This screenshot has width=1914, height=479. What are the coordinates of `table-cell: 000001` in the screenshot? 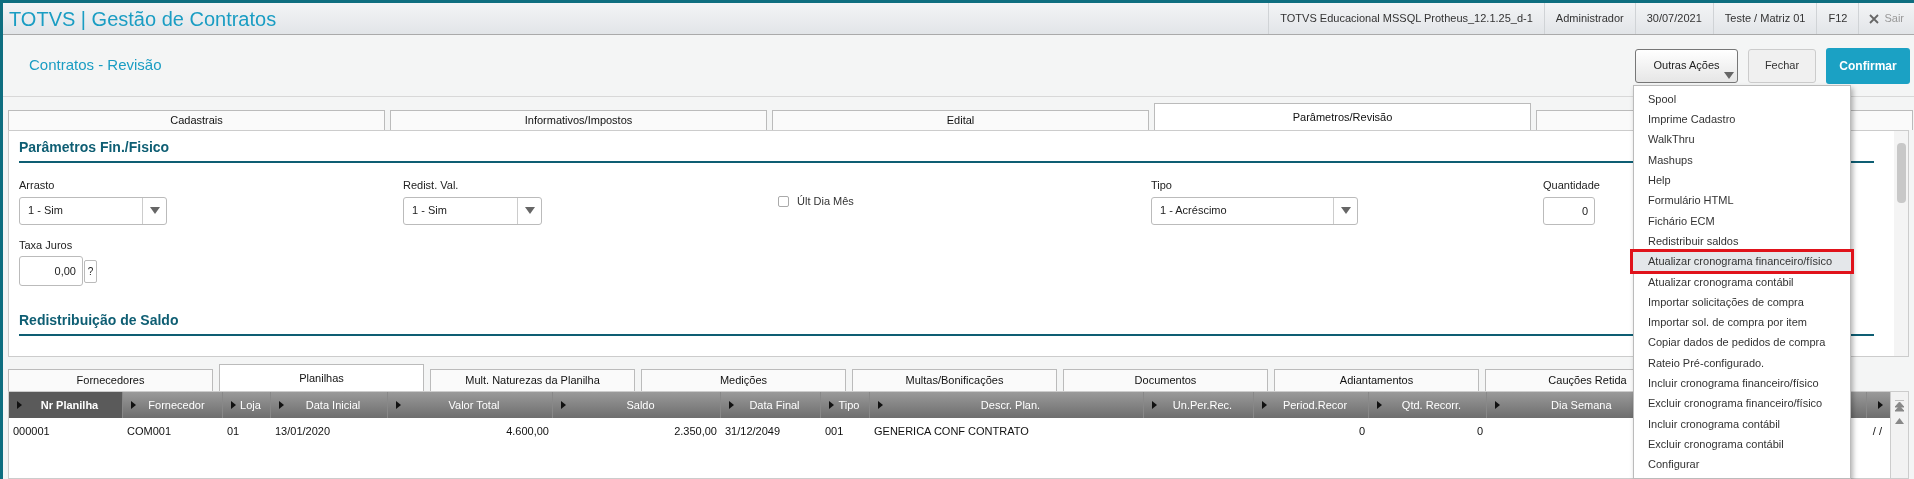 It's located at (31, 430).